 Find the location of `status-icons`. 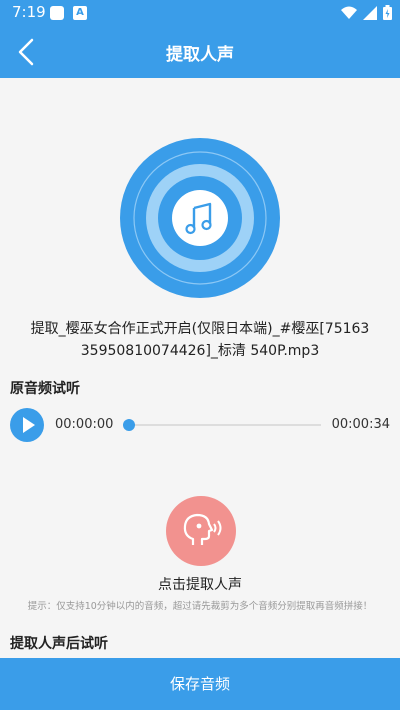

status-icons is located at coordinates (366, 12).